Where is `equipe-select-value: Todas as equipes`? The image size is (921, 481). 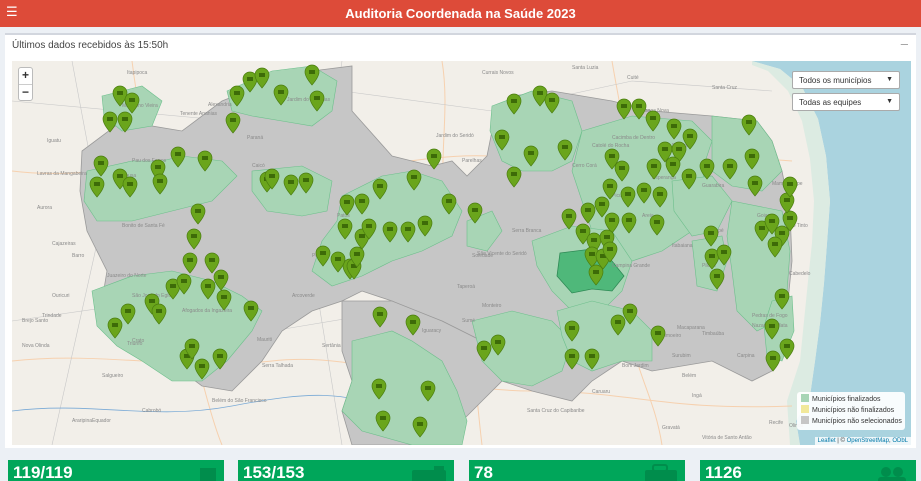
equipe-select-value: Todas as equipes is located at coordinates (830, 102).